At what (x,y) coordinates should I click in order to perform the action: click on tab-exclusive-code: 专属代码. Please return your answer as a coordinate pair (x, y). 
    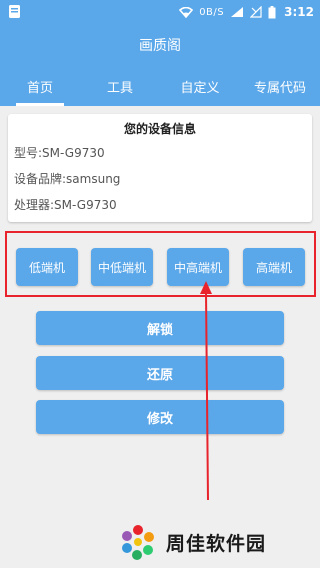
    Looking at the image, I should click on (280, 86).